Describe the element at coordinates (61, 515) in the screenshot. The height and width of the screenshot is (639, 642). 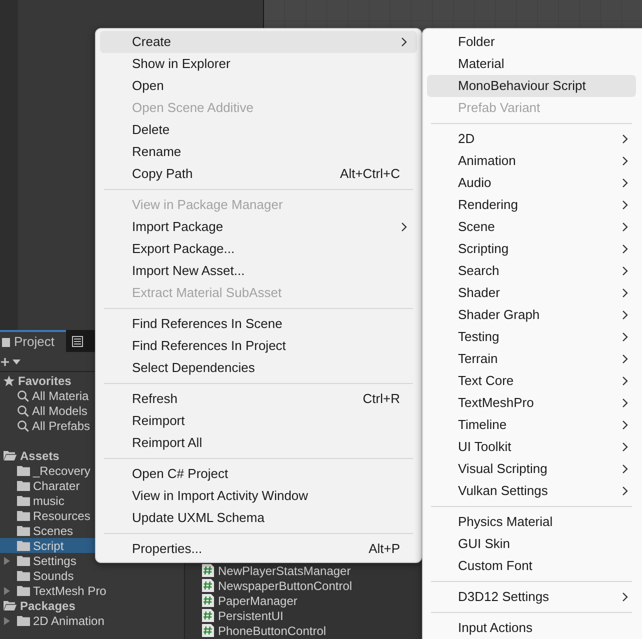
I see `tree-item-label: Resources` at that location.